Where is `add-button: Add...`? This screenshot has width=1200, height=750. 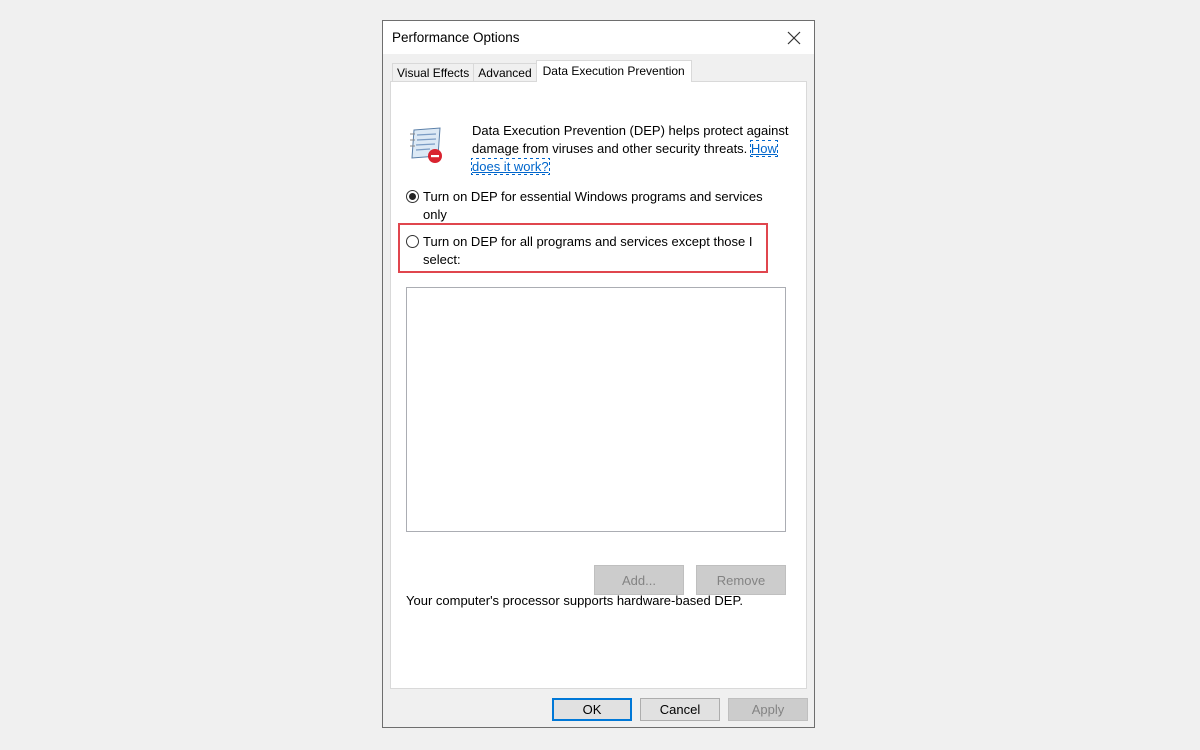 add-button: Add... is located at coordinates (639, 580).